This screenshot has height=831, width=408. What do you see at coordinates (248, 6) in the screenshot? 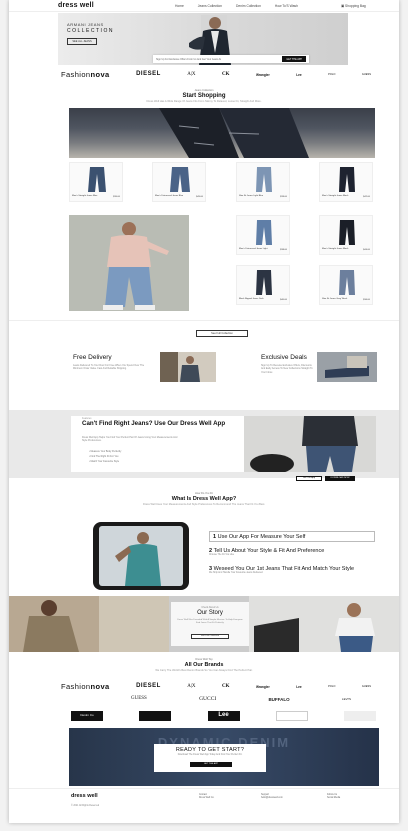
I see `nav-denim-collection: Denim Collection` at bounding box center [248, 6].